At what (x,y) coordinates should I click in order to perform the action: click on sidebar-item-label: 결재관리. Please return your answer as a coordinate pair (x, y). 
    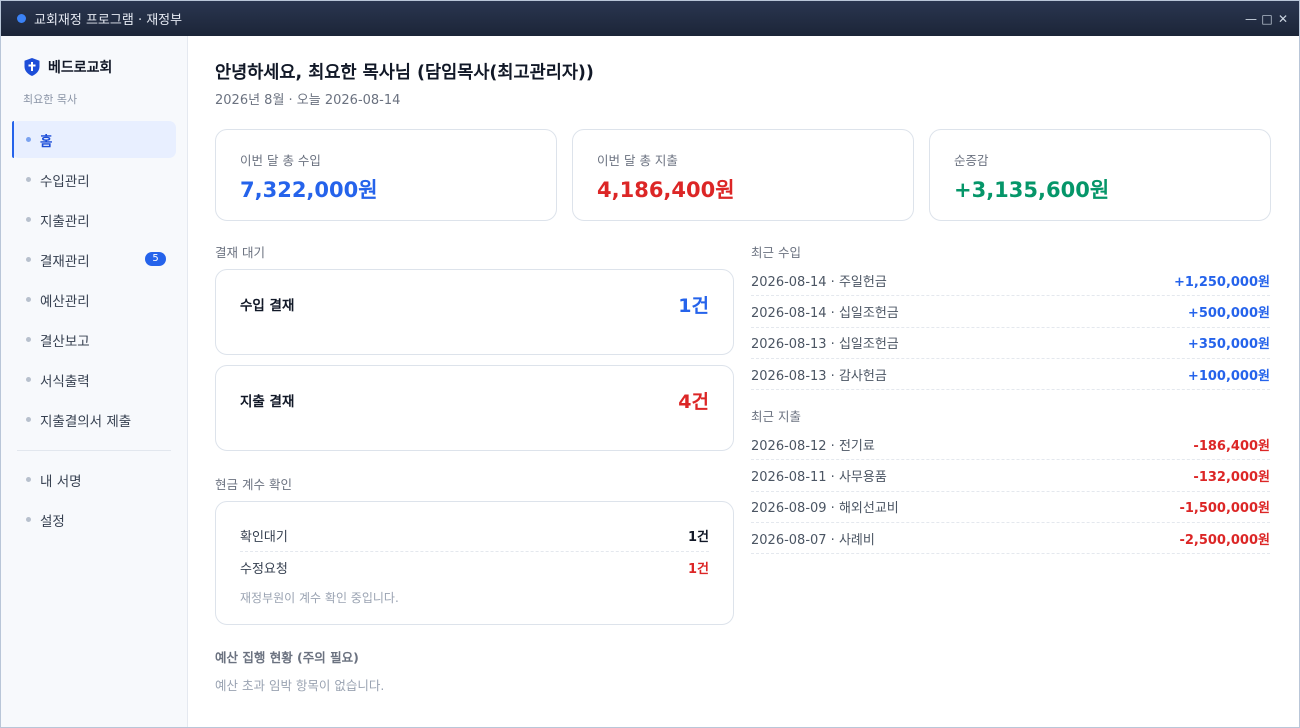
    Looking at the image, I should click on (65, 261).